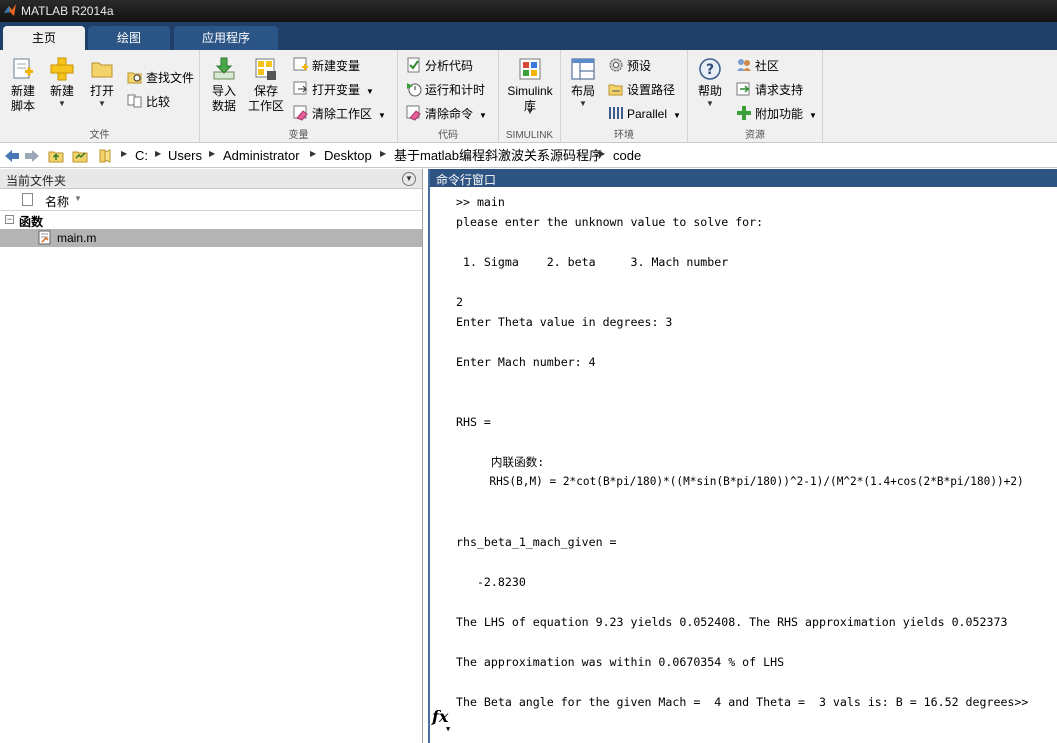 Image resolution: width=1057 pixels, height=743 pixels. What do you see at coordinates (160, 78) in the screenshot?
I see `find-files-button: 查找文件` at bounding box center [160, 78].